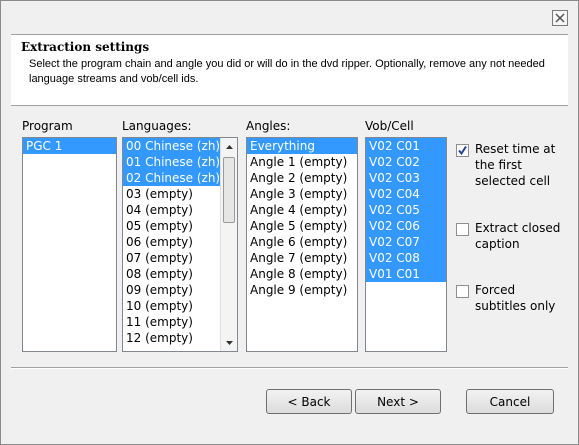 Image resolution: width=579 pixels, height=445 pixels. What do you see at coordinates (171, 146) in the screenshot?
I see `list-item: 00 Chinese (zh)` at bounding box center [171, 146].